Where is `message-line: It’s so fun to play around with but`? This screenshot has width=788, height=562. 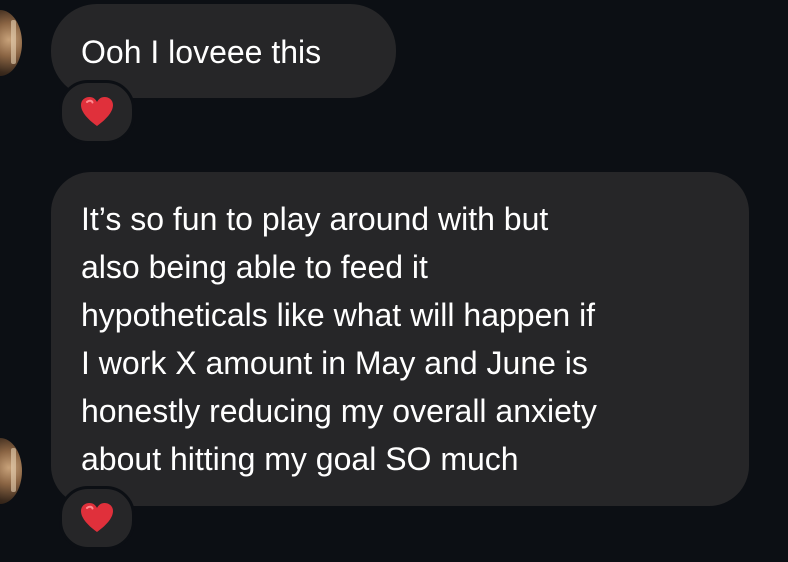
message-line: It’s so fun to play around with but is located at coordinates (315, 219).